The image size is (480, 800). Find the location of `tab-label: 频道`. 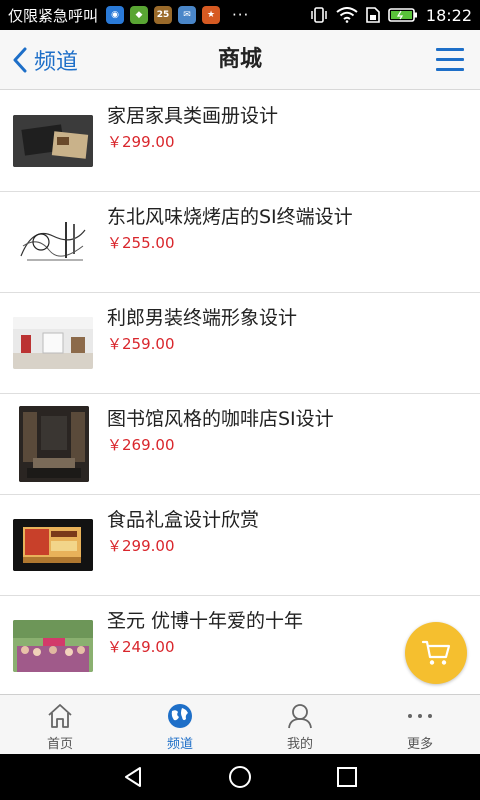

tab-label: 频道 is located at coordinates (179, 744).